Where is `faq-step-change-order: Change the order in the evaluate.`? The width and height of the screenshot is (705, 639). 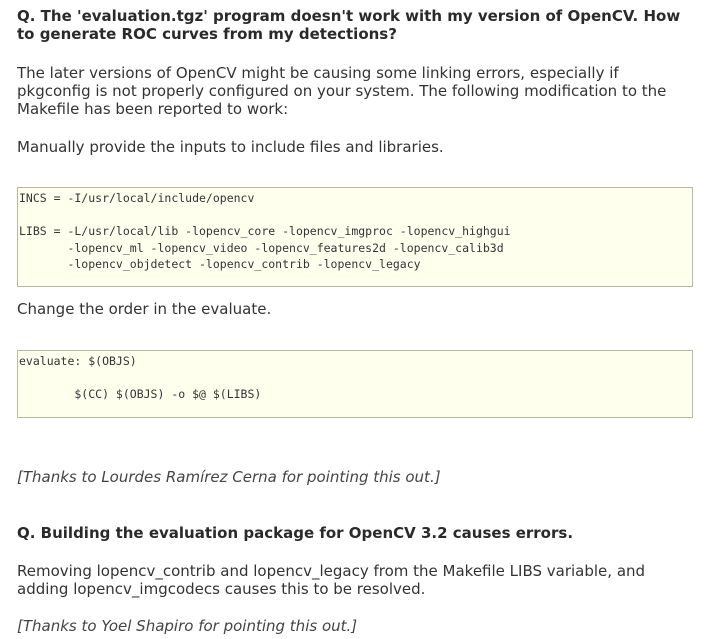
faq-step-change-order: Change the order in the evaluate. is located at coordinates (144, 309).